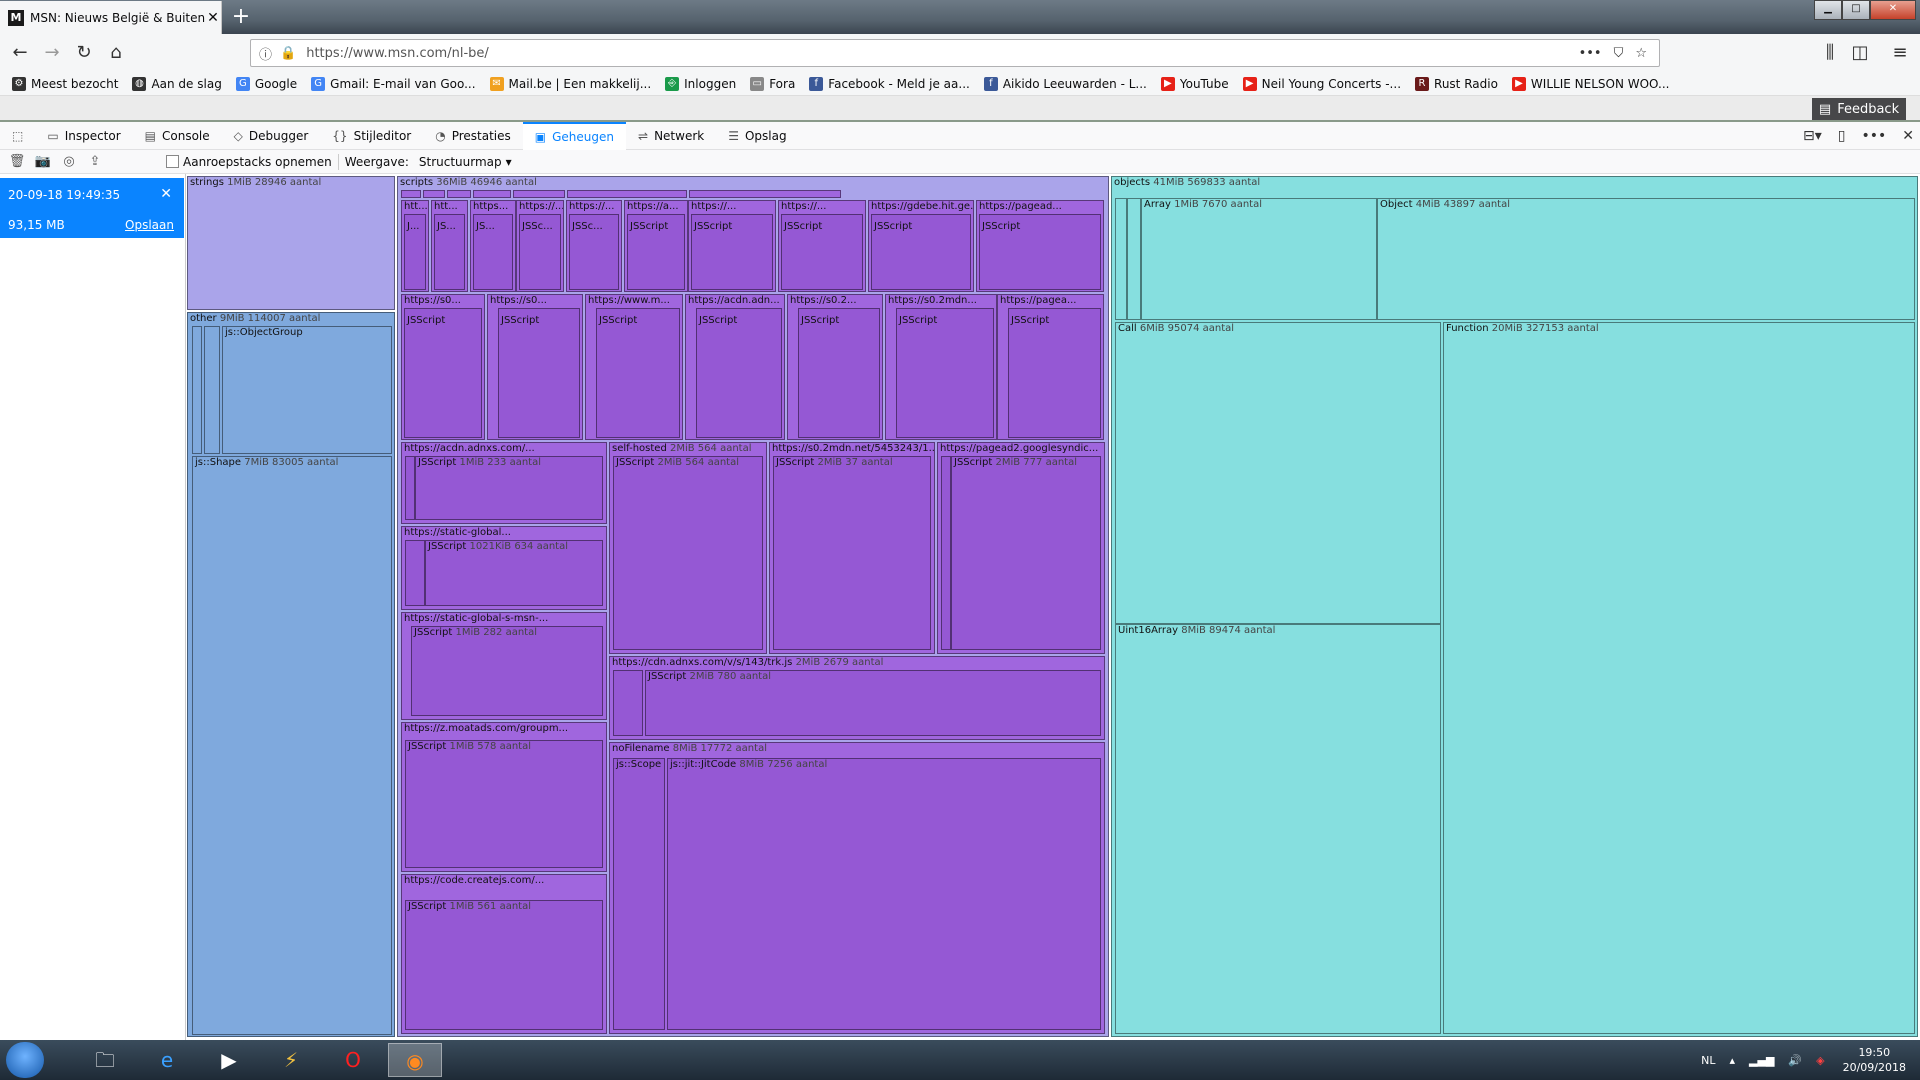 This screenshot has height=1080, width=1920. I want to click on reload-icon: ↻, so click(84, 53).